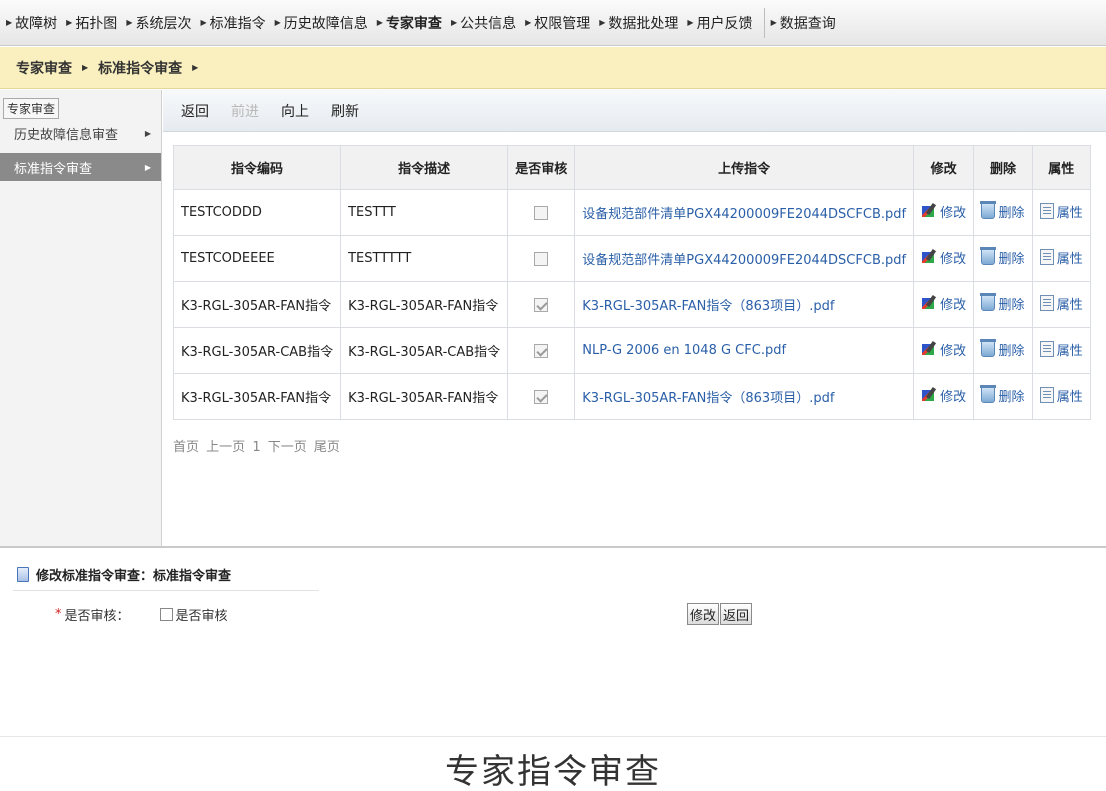 The image size is (1106, 791). Describe the element at coordinates (684, 350) in the screenshot. I see `file-link: NLP-G 2006 en 1048 G CFC.pdf` at that location.